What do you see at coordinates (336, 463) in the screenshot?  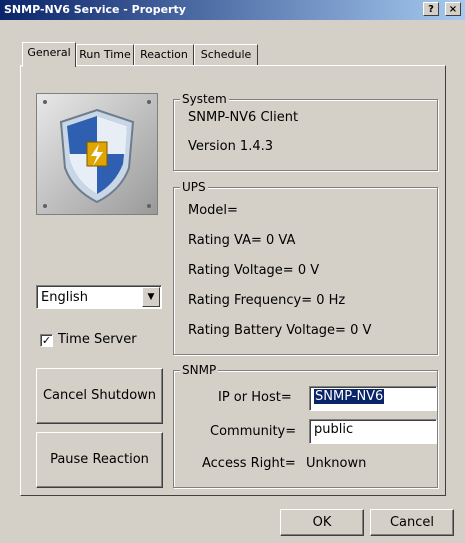 I see `access-right-value: Unknown` at bounding box center [336, 463].